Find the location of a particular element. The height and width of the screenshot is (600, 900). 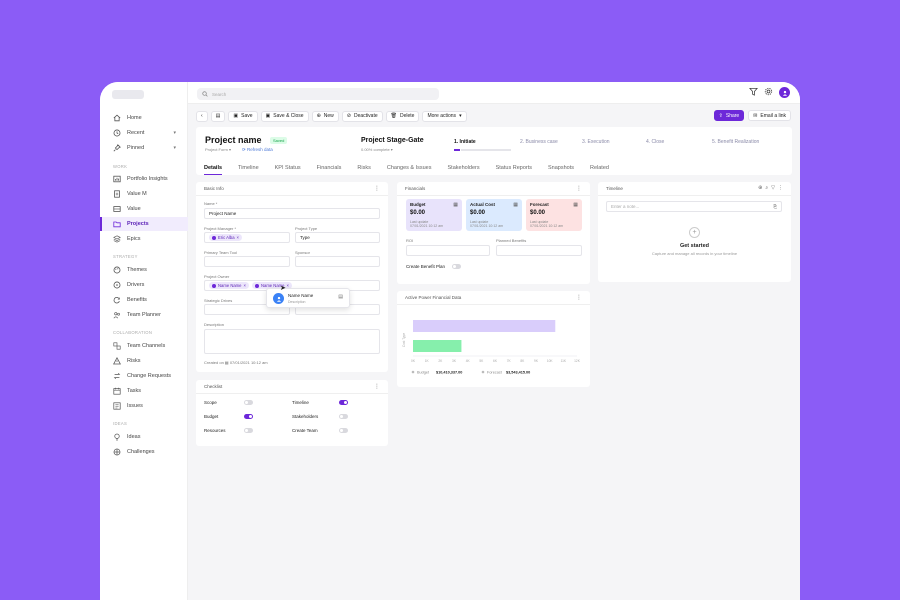

new-button: ⊕ New is located at coordinates (325, 116).